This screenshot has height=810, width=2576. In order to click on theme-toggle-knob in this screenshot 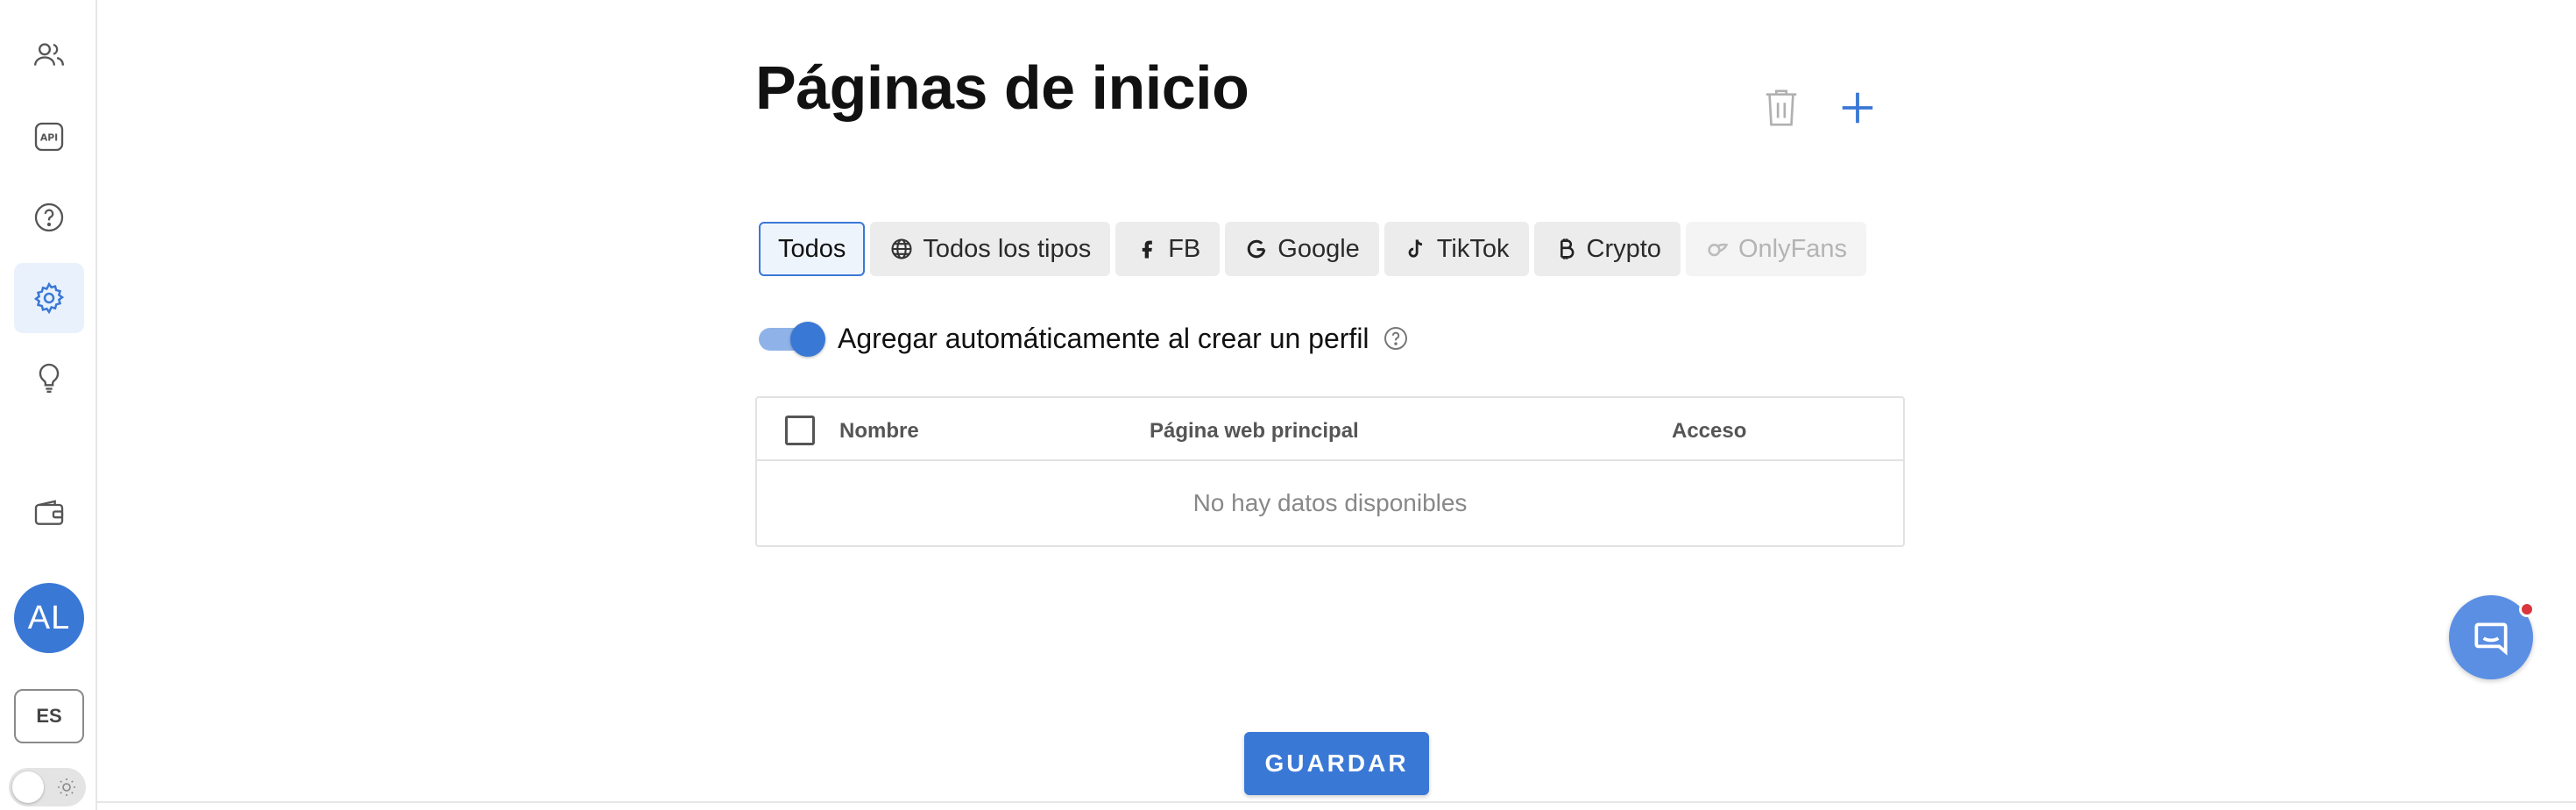, I will do `click(28, 787)`.